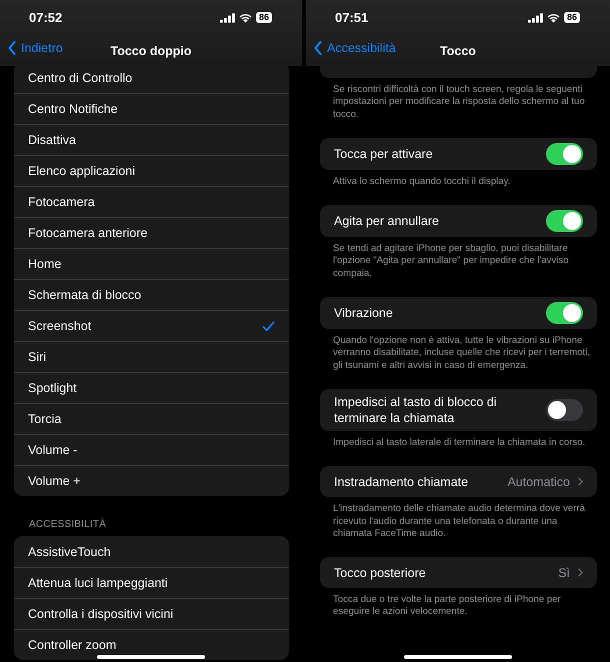  I want to click on settings-row: Centro Notifiche, so click(151, 108).